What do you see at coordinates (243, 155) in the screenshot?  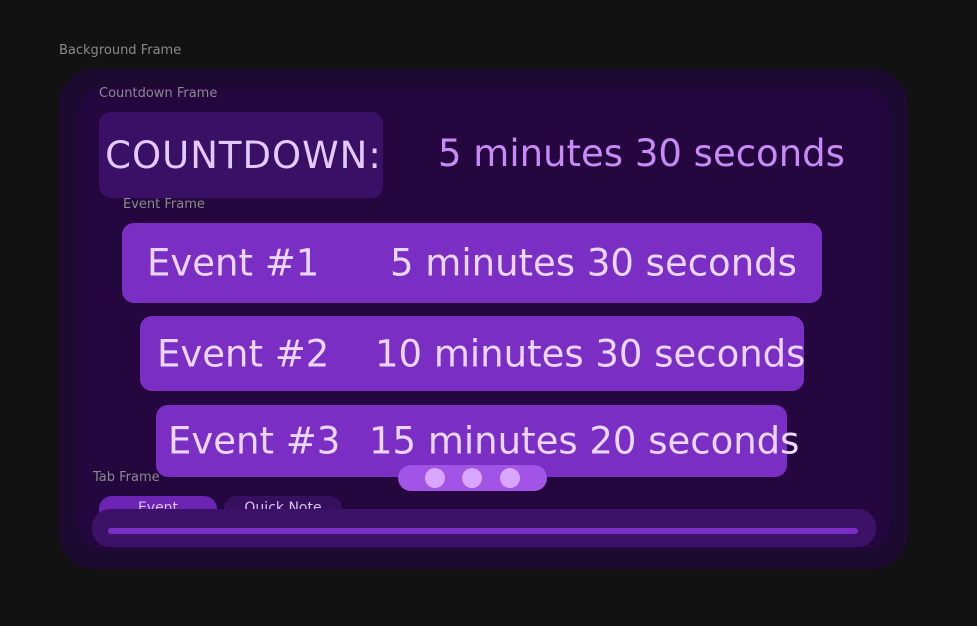 I see `countdown-label: COUNTDOWN:` at bounding box center [243, 155].